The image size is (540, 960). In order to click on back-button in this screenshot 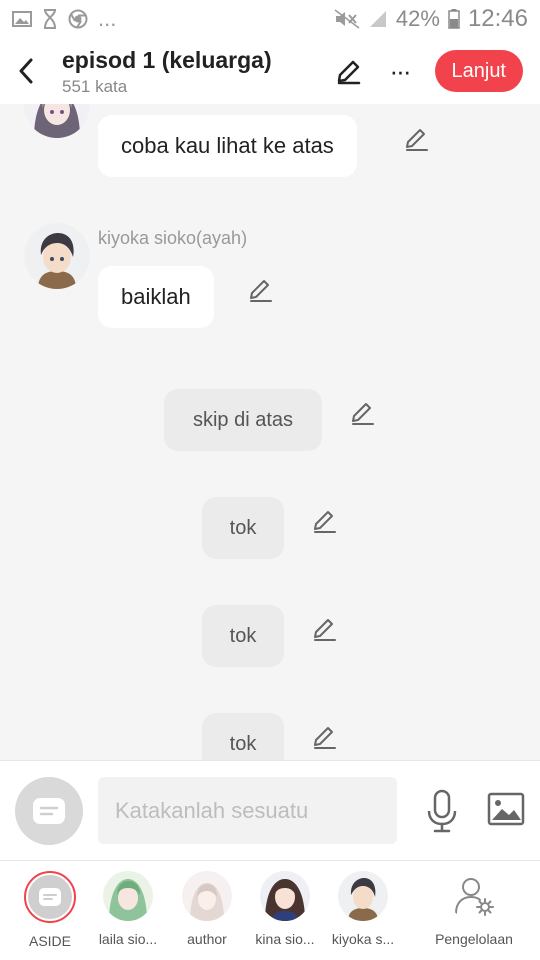, I will do `click(26, 71)`.